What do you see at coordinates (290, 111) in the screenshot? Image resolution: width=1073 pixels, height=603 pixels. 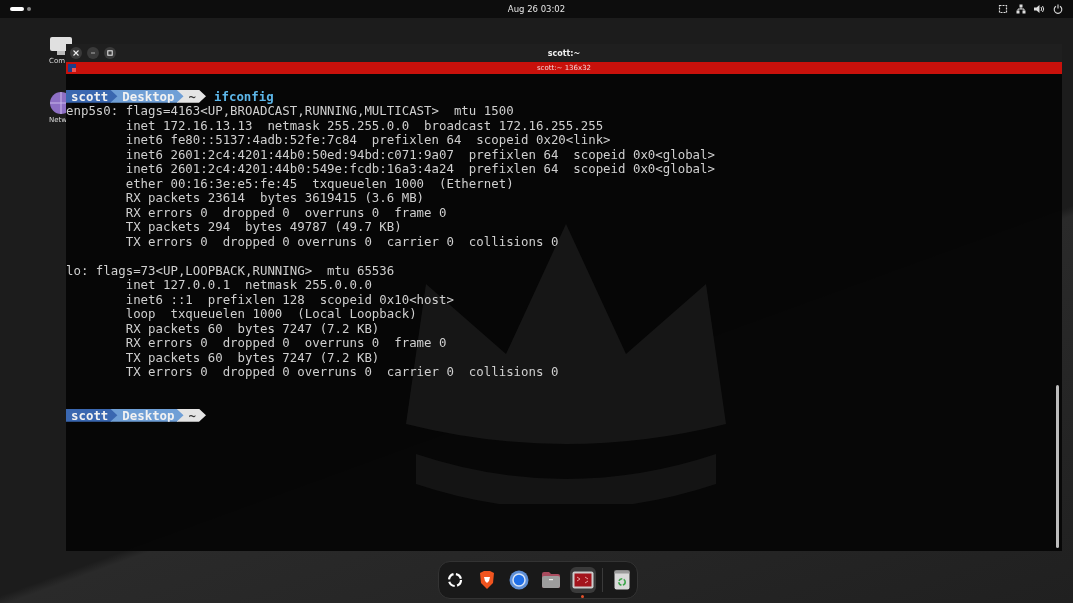 I see `output-line: enp5s0: flags=4163<UP,BROADCAST,RUNNING,MULTICAST> mtu 1500` at bounding box center [290, 111].